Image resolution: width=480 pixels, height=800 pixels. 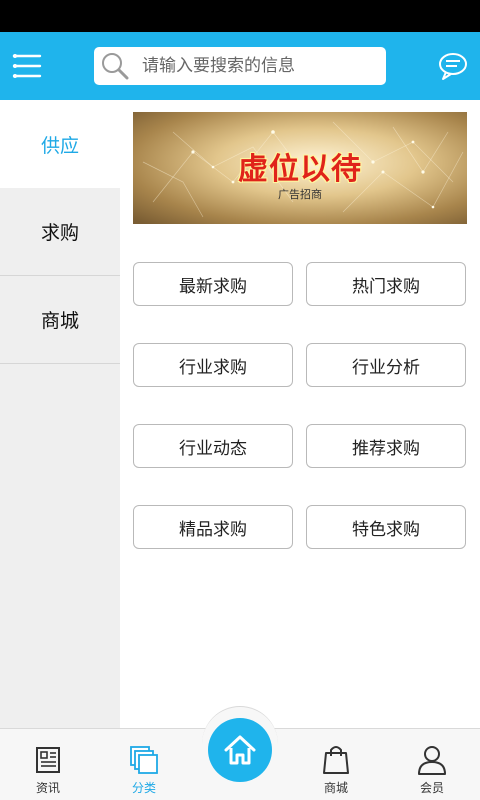 What do you see at coordinates (48, 760) in the screenshot?
I see `newspaper-icon` at bounding box center [48, 760].